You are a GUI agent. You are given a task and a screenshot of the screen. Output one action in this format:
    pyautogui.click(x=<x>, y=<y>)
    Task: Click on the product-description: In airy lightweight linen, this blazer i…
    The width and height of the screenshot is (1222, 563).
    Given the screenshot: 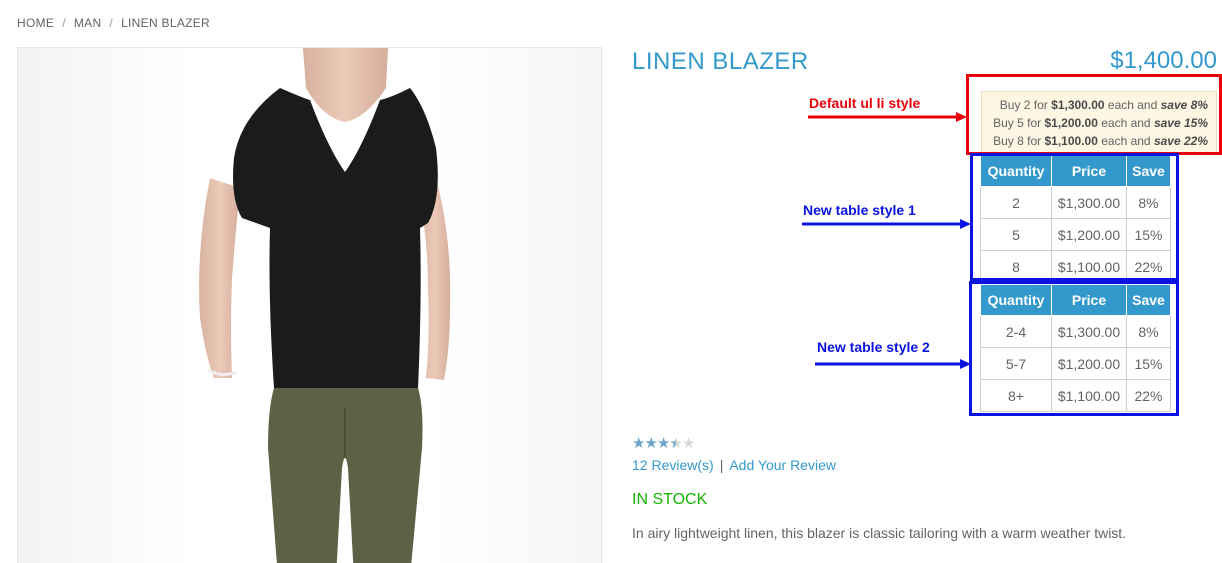 What is the action you would take?
    pyautogui.click(x=879, y=533)
    